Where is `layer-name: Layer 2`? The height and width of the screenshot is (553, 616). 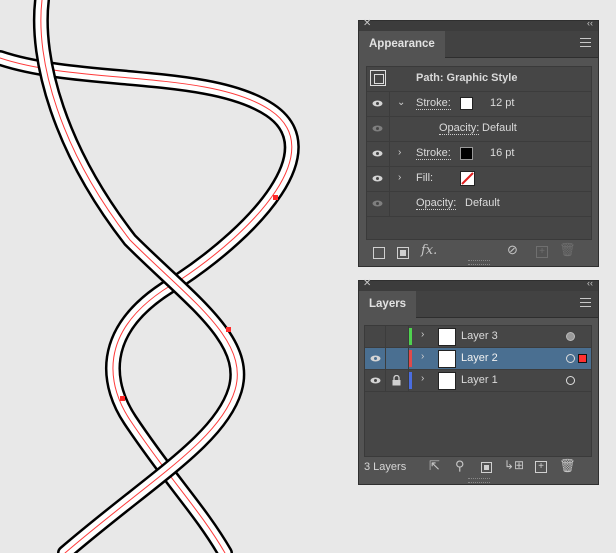
layer-name: Layer 2 is located at coordinates (479, 358).